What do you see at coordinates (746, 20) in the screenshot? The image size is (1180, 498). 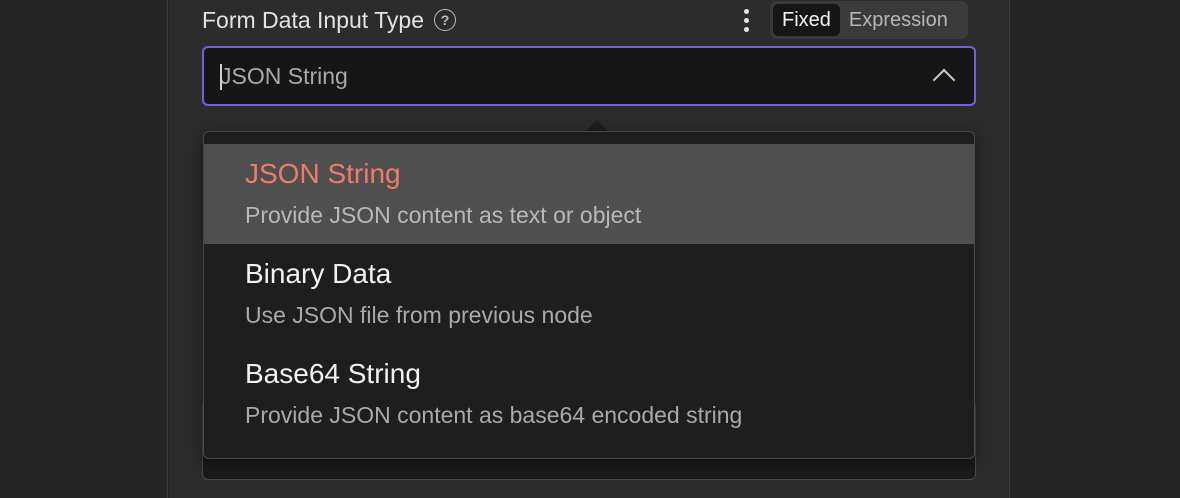 I see `vertical-dots-icon` at bounding box center [746, 20].